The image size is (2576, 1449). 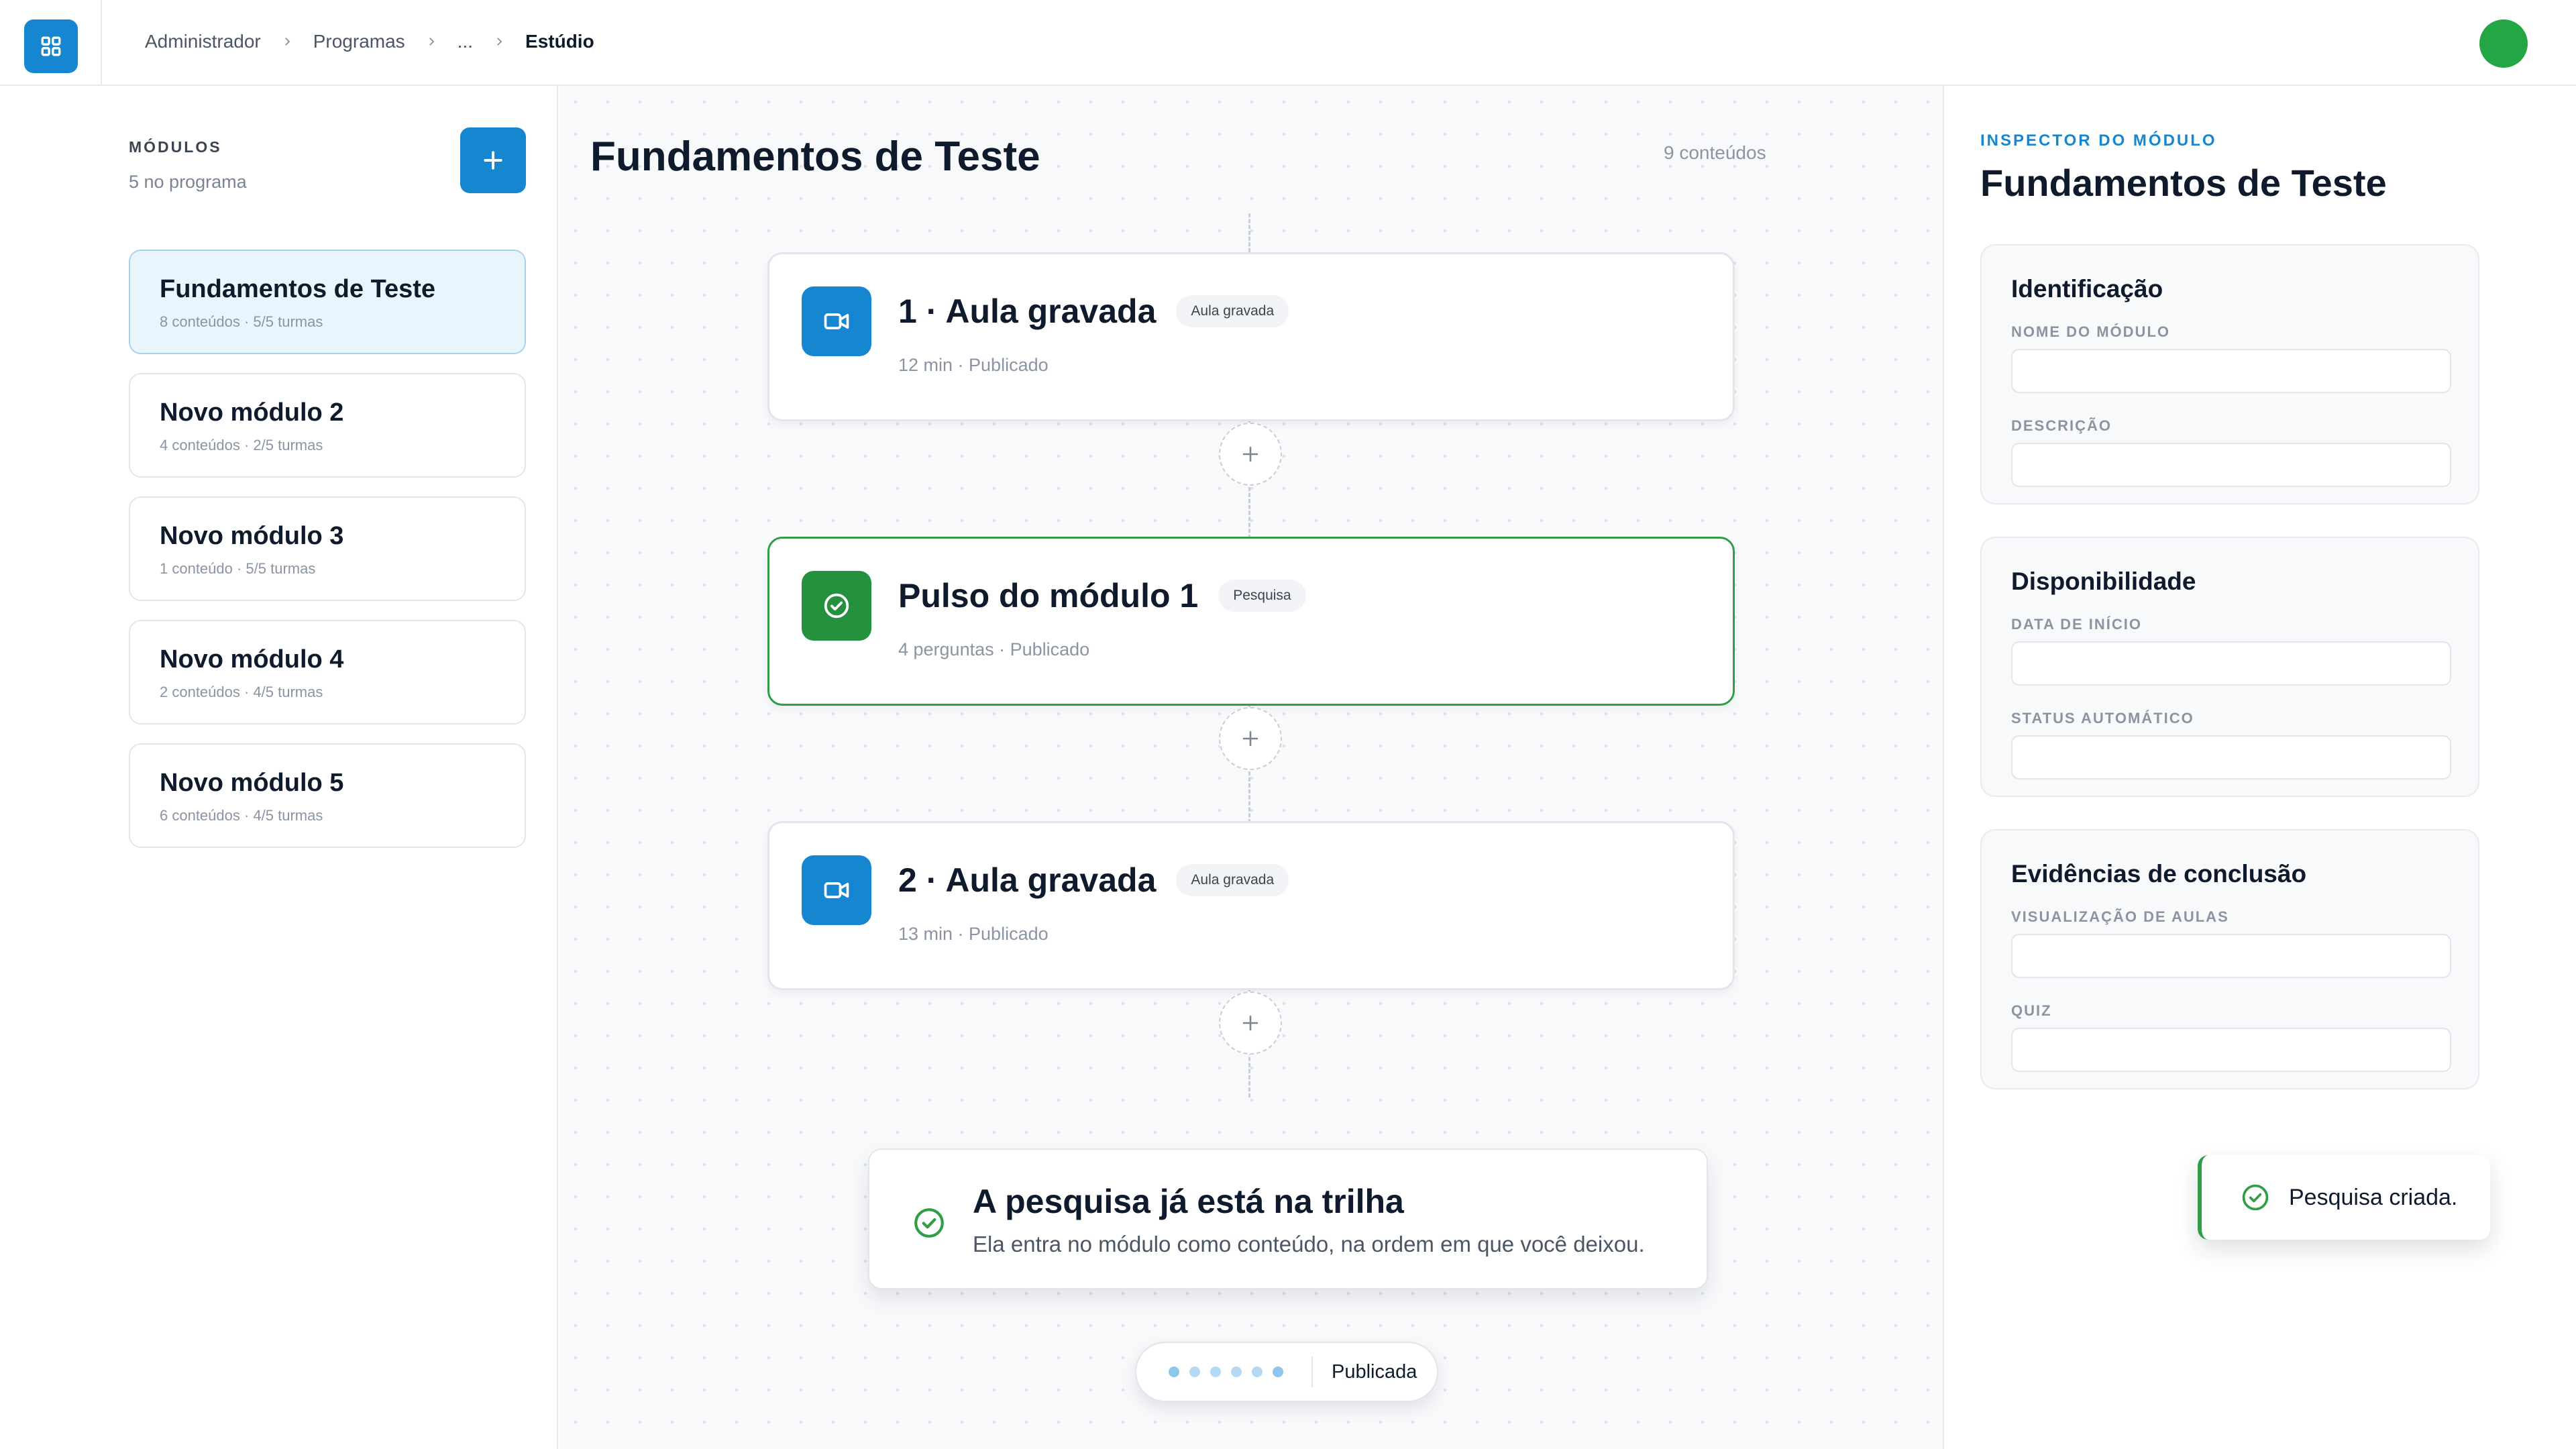 I want to click on inspector-title: Fundamentos de Teste, so click(x=2183, y=183).